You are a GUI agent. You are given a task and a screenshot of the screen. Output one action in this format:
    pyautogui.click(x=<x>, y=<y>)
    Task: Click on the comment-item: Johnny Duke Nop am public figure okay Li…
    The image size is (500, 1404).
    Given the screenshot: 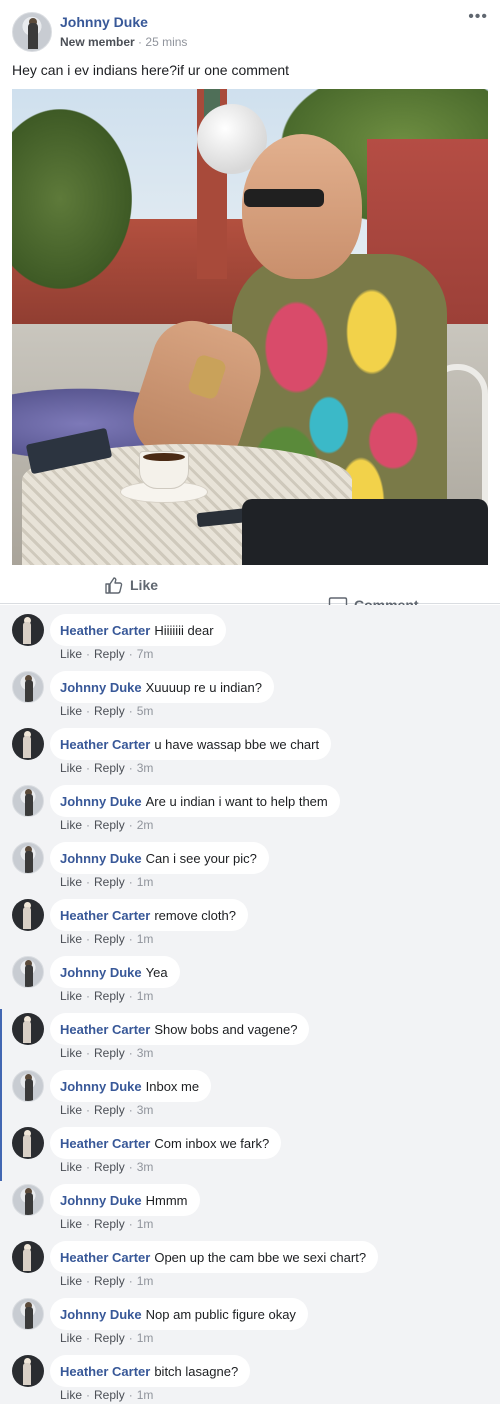 What is the action you would take?
    pyautogui.click(x=250, y=1317)
    